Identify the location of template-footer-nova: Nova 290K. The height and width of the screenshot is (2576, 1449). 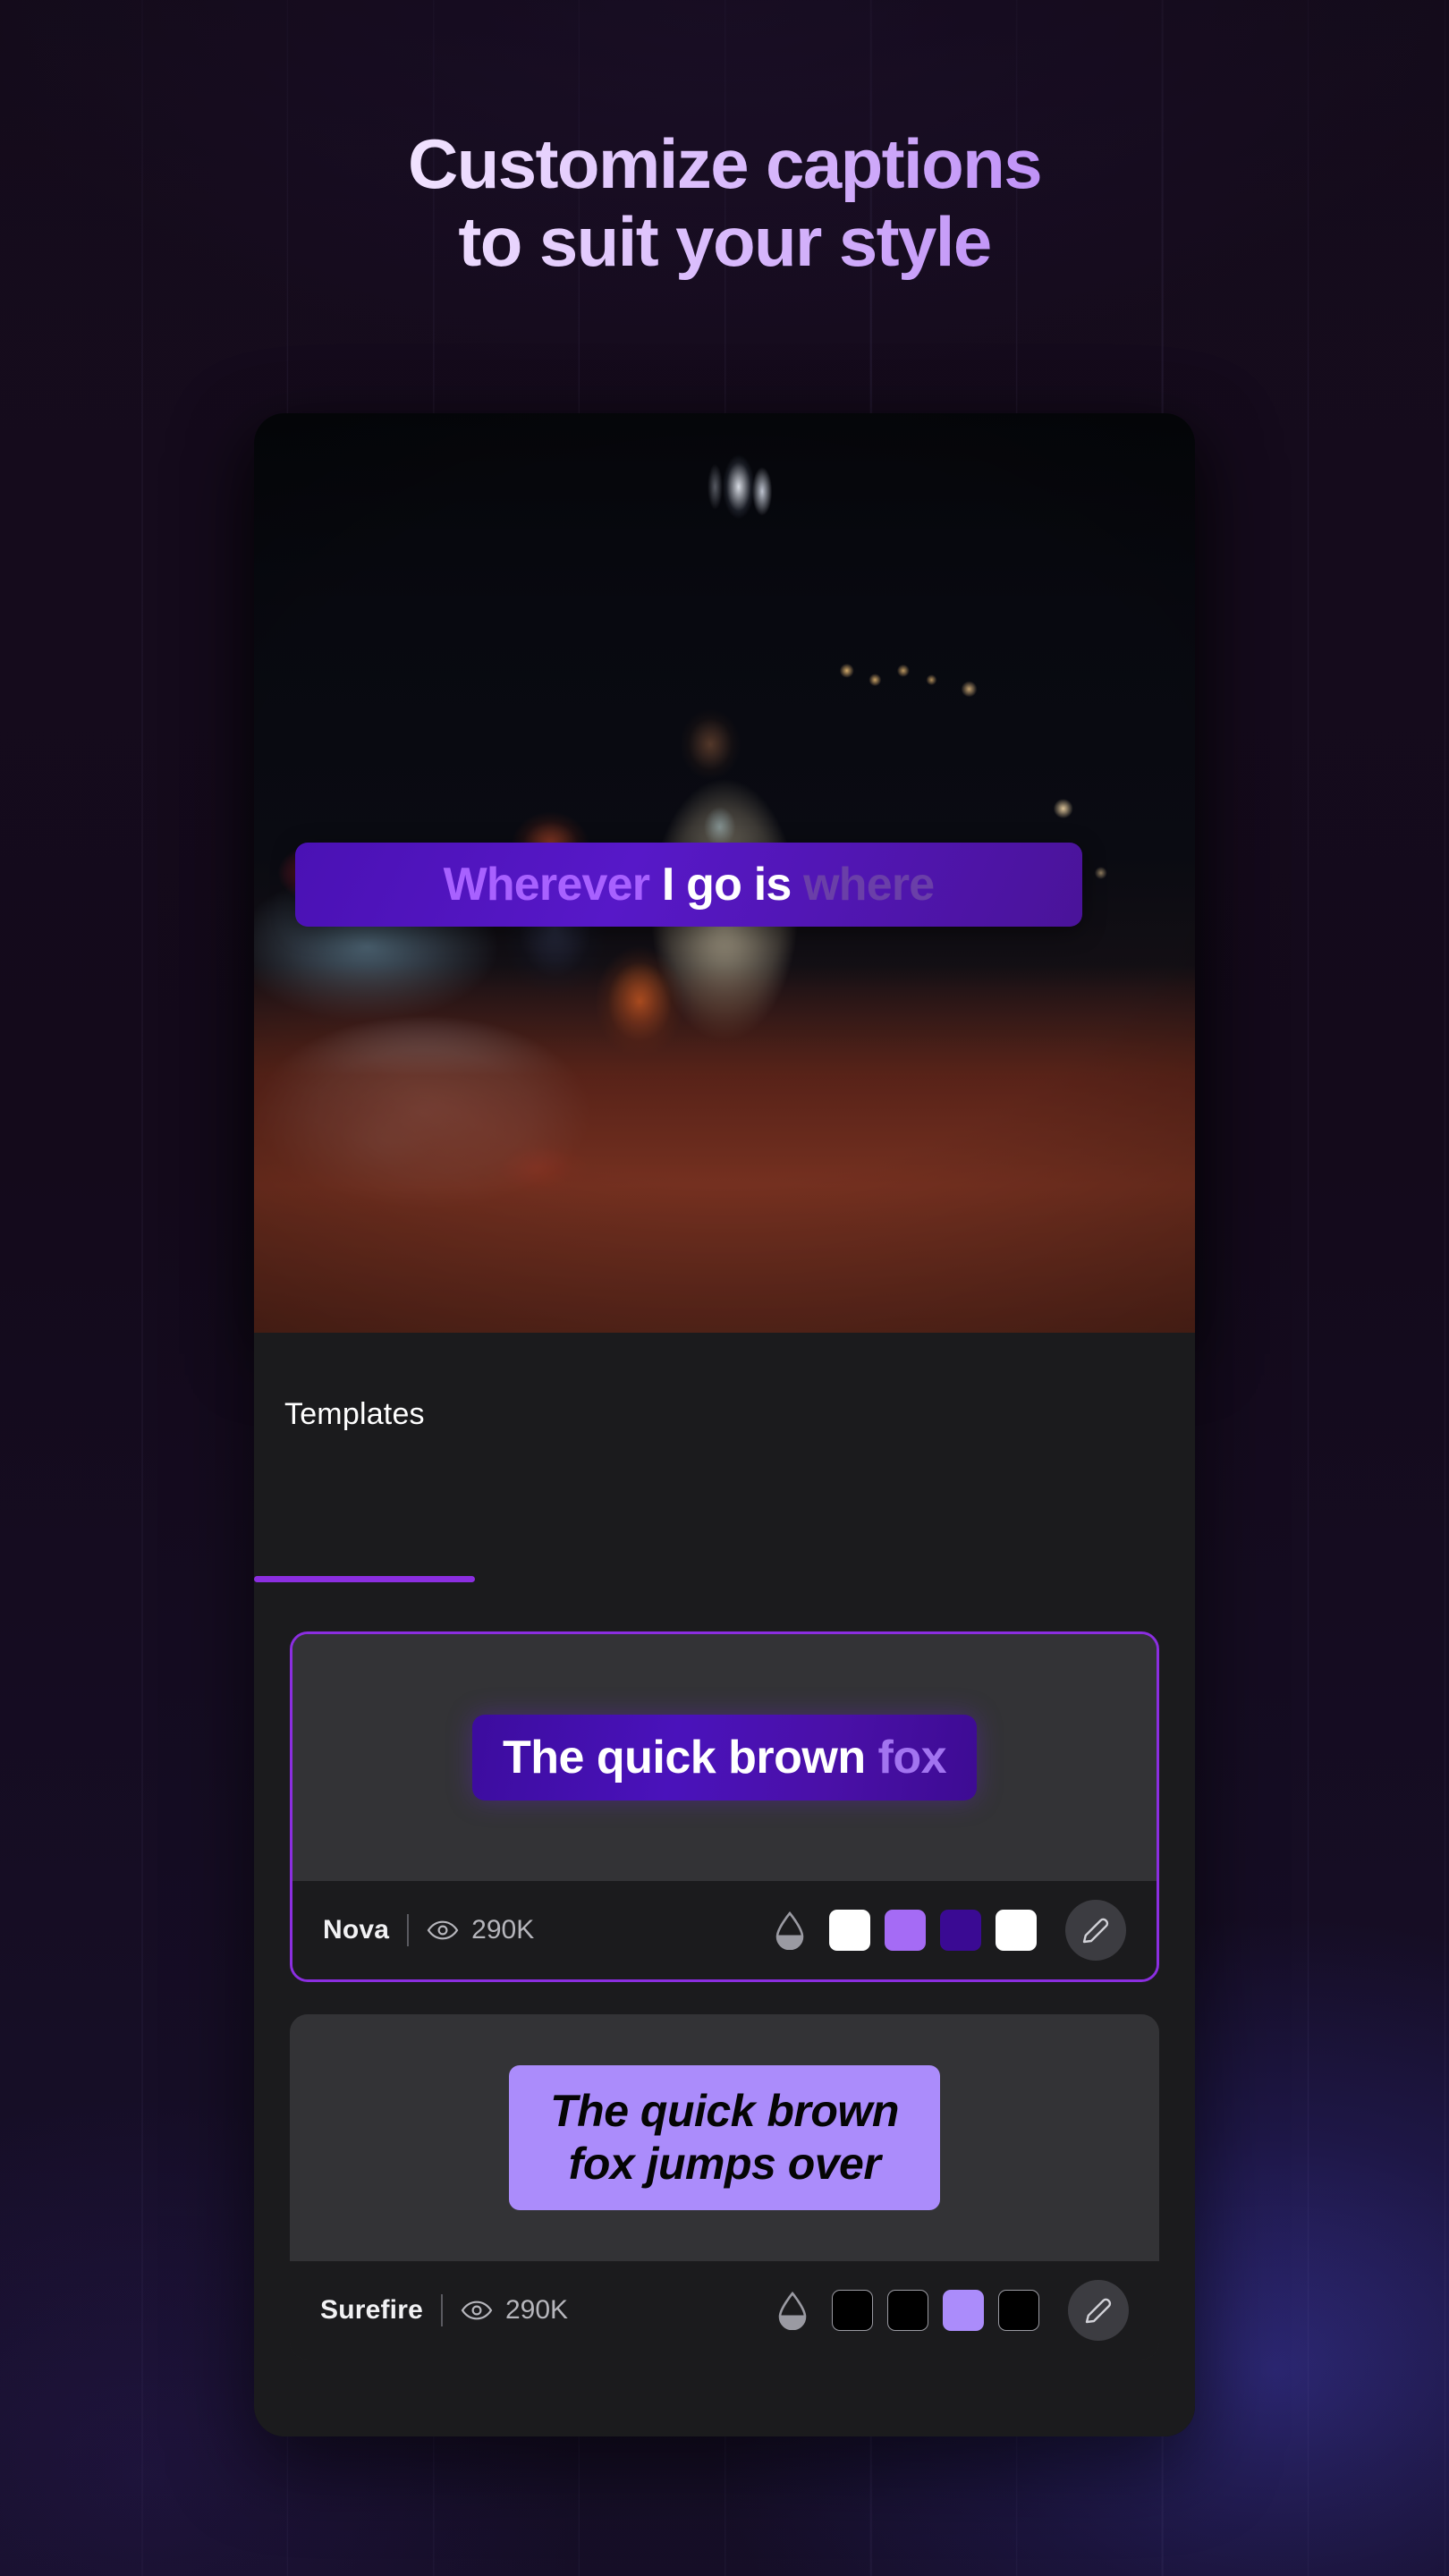
(724, 1930).